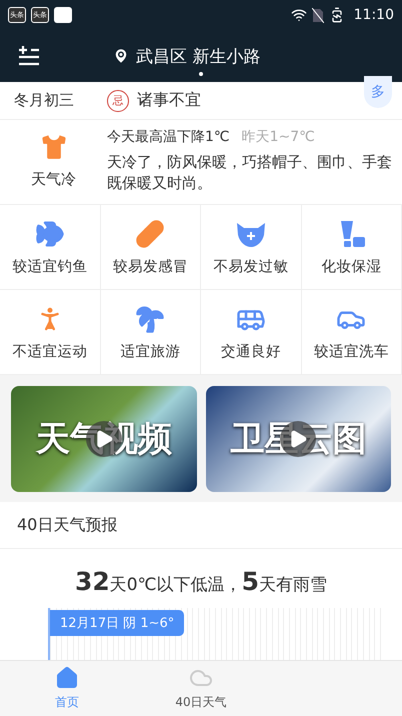 Image resolution: width=402 pixels, height=716 pixels. What do you see at coordinates (44, 100) in the screenshot?
I see `lunar-date: 冬月初三` at bounding box center [44, 100].